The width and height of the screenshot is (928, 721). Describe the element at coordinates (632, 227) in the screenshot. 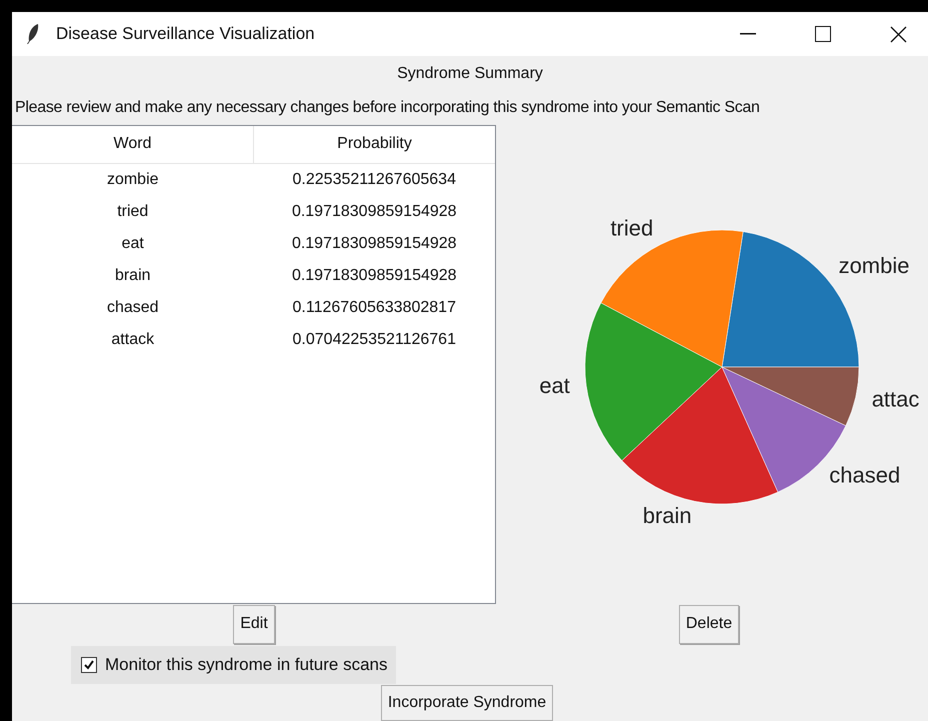

I see `slice-label: tried` at that location.